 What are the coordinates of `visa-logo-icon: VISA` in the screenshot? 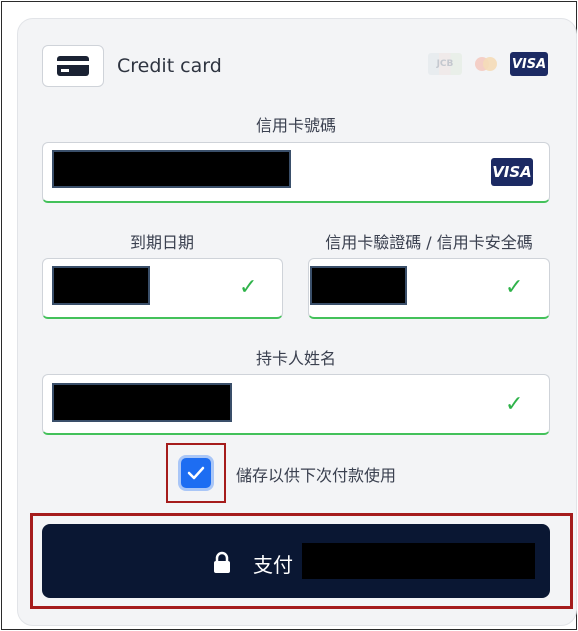 It's located at (529, 64).